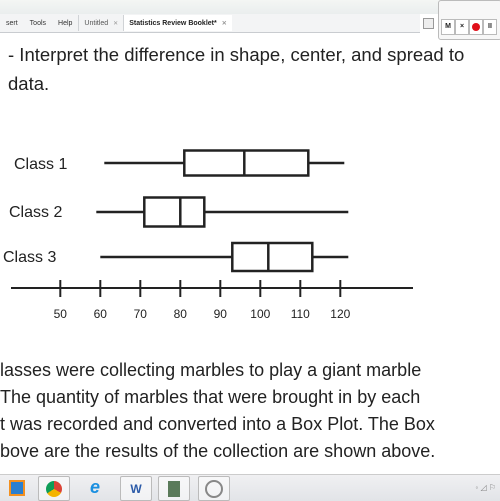 The height and width of the screenshot is (501, 500). What do you see at coordinates (173, 23) in the screenshot?
I see `tab-label: Statistics Review Booklet*` at bounding box center [173, 23].